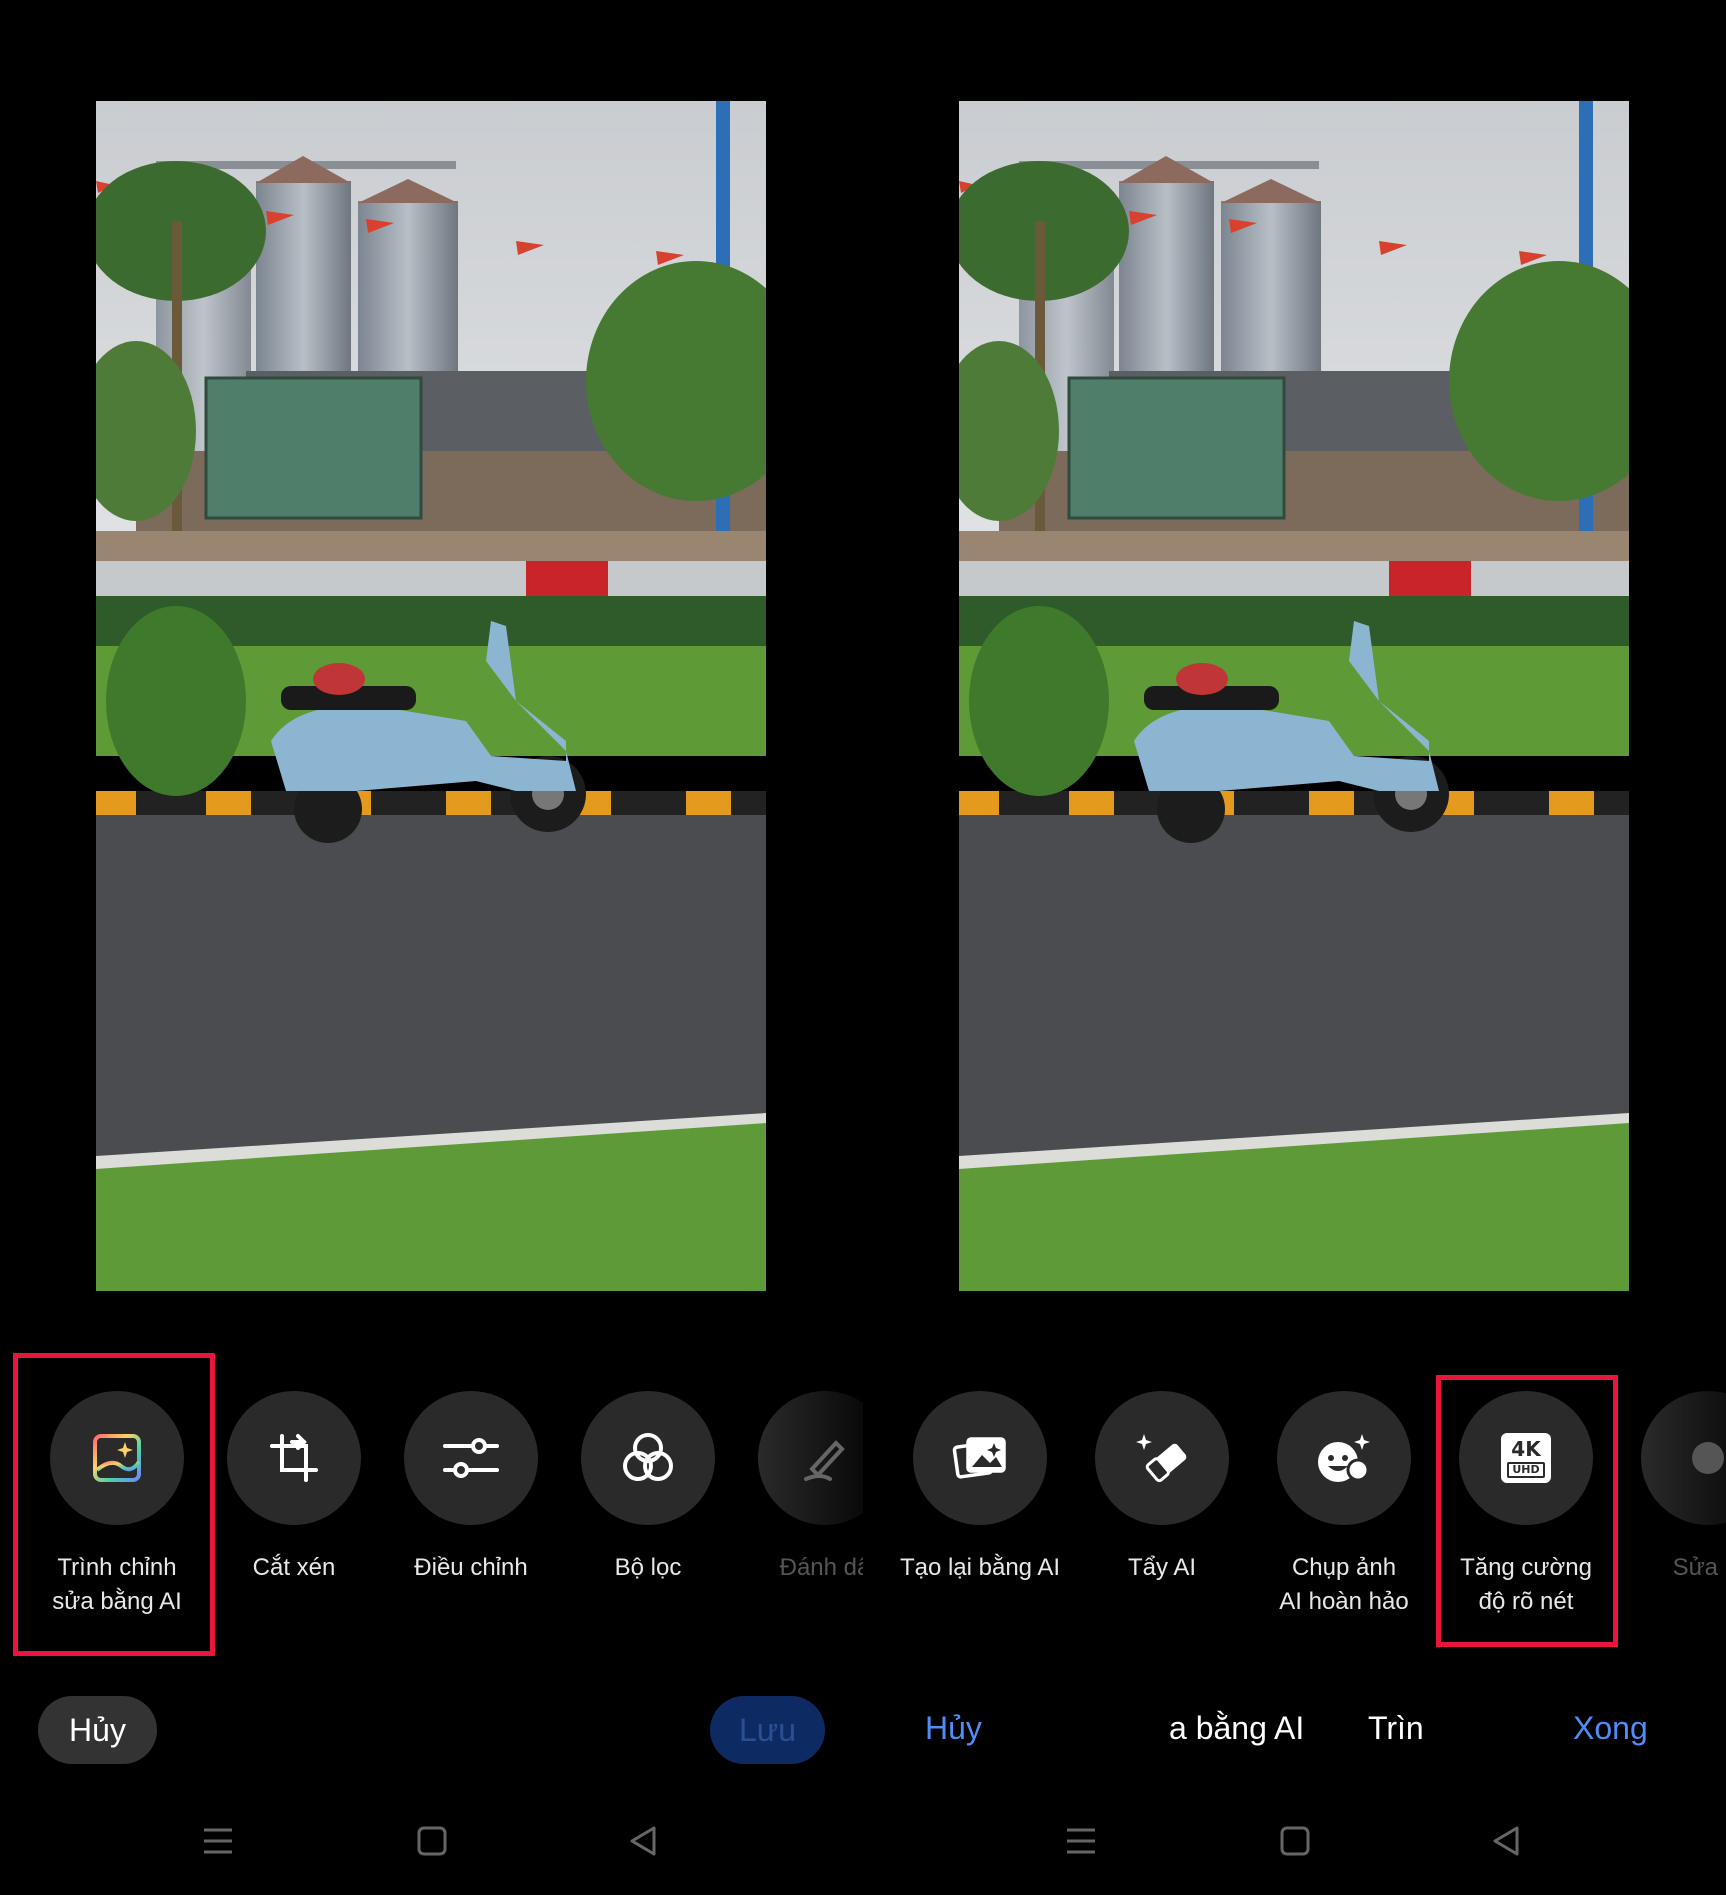 The image size is (1726, 1895). Describe the element at coordinates (1162, 1567) in the screenshot. I see `tool-label: Tẩy AI` at that location.